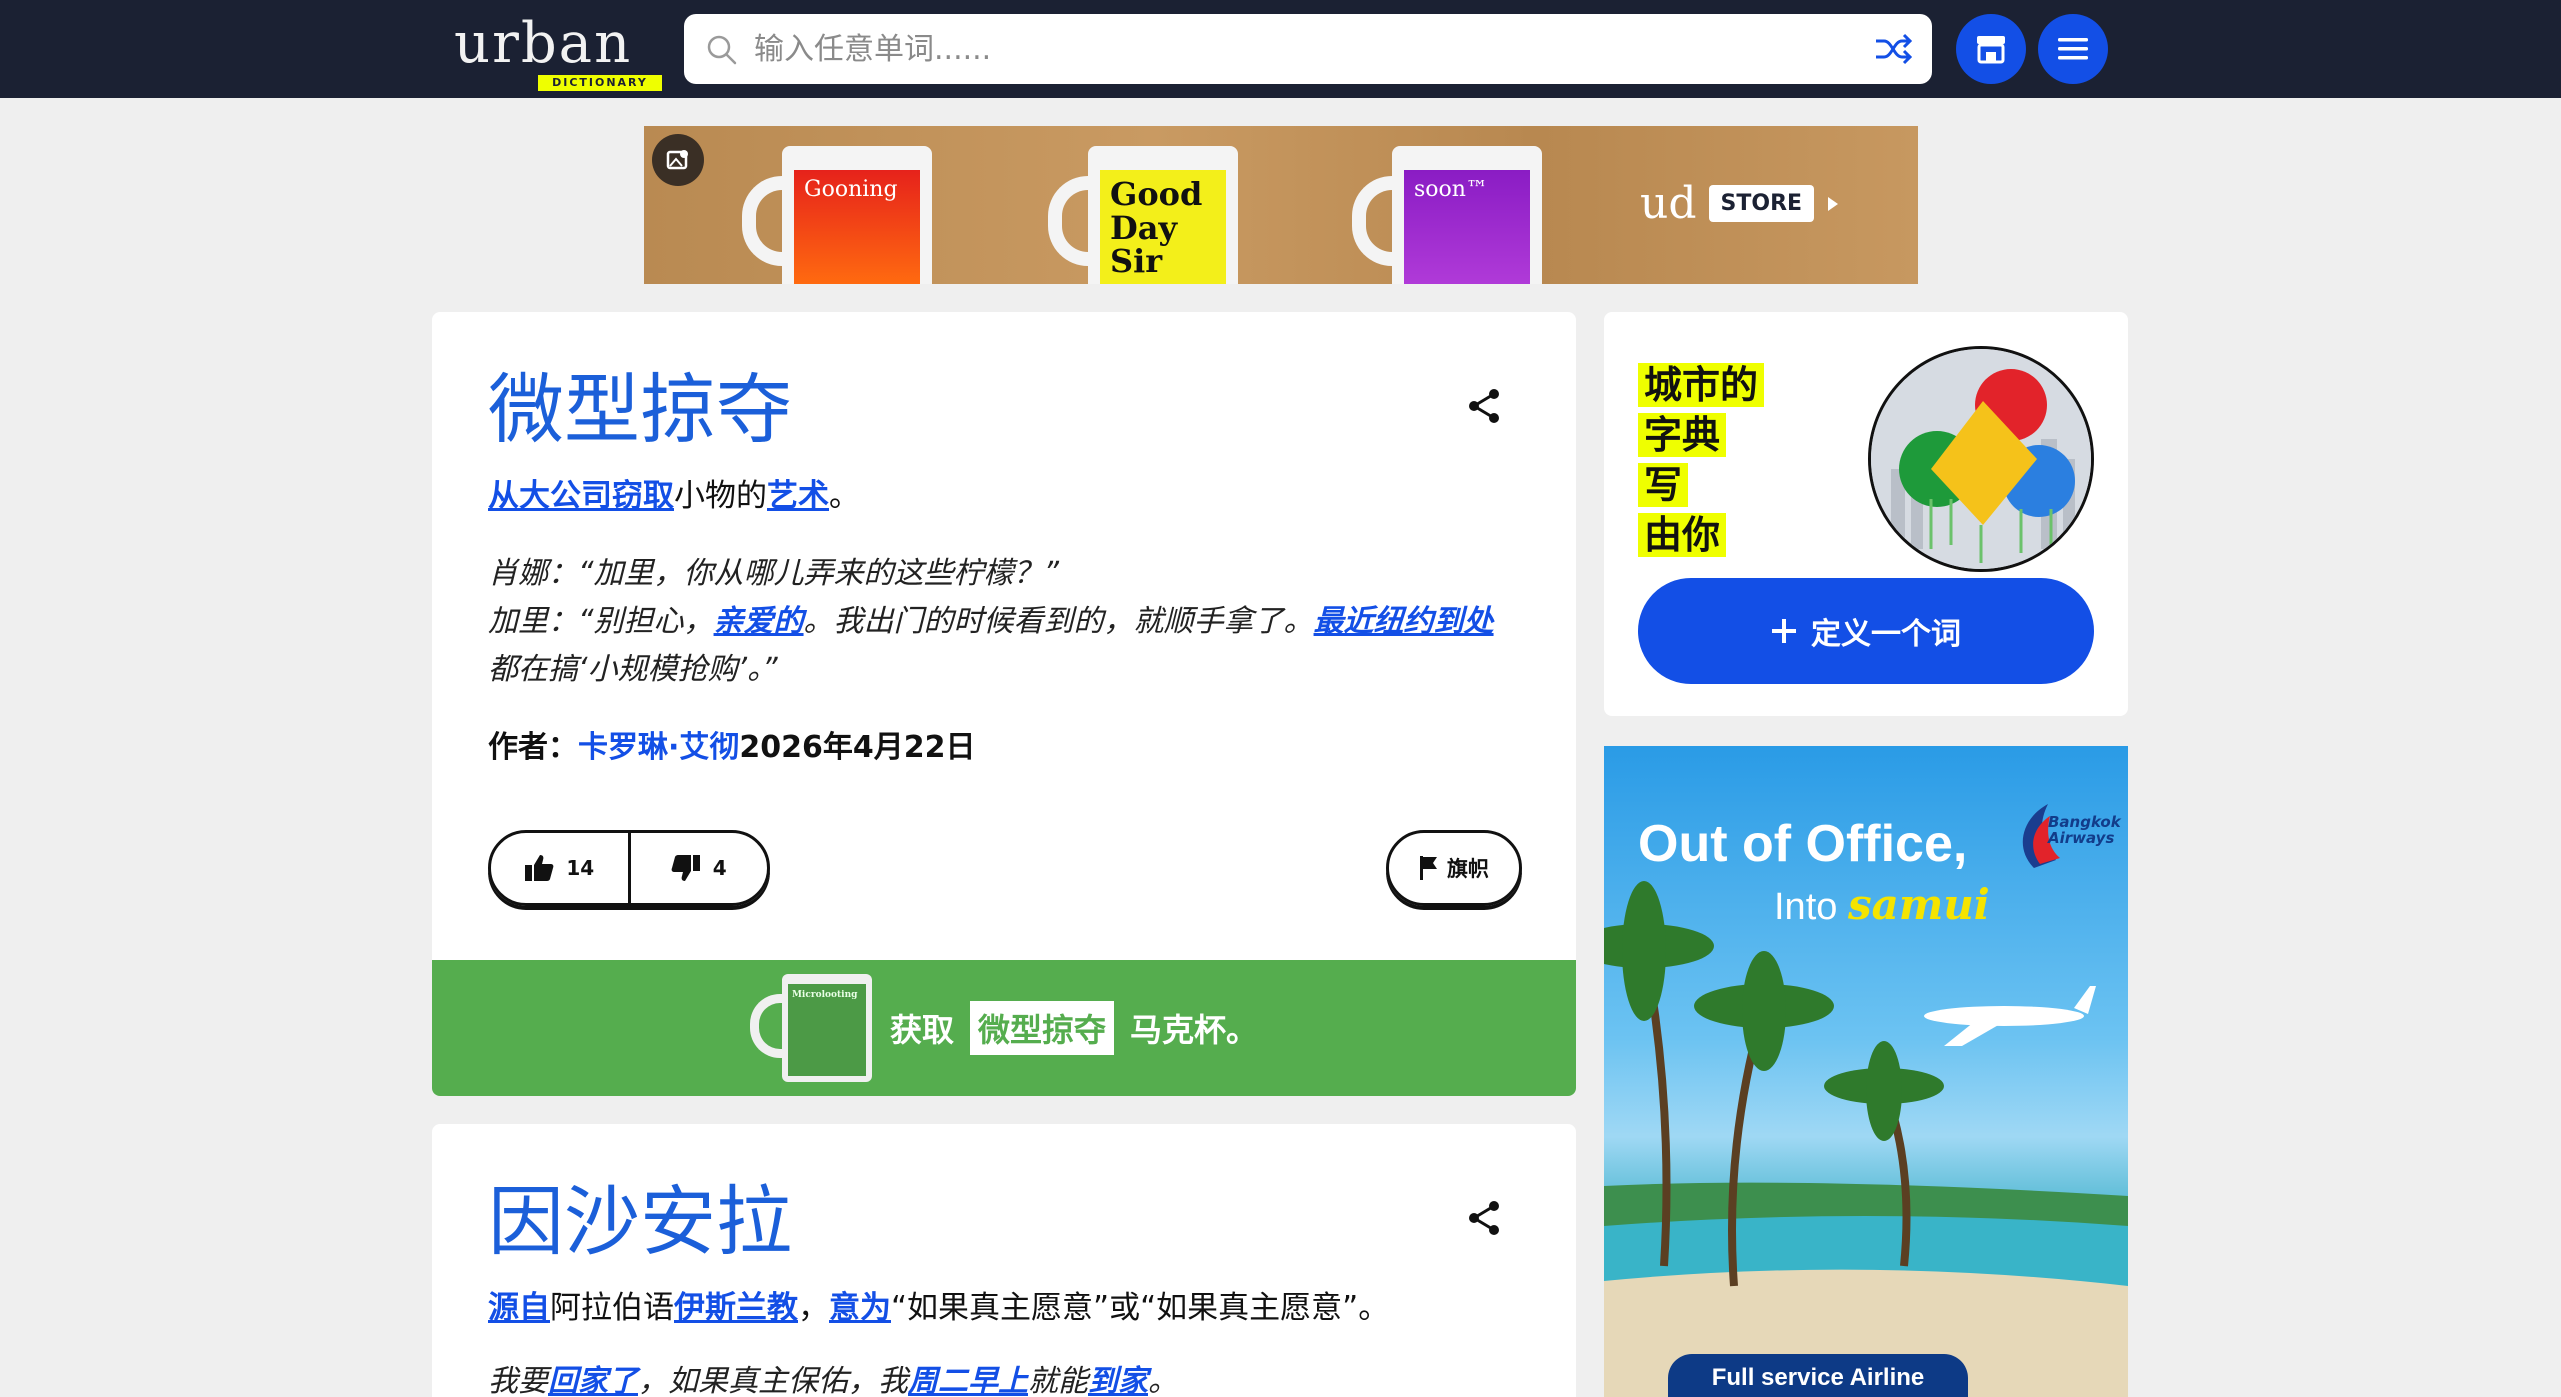 The height and width of the screenshot is (1397, 2561). I want to click on search-icon, so click(722, 50).